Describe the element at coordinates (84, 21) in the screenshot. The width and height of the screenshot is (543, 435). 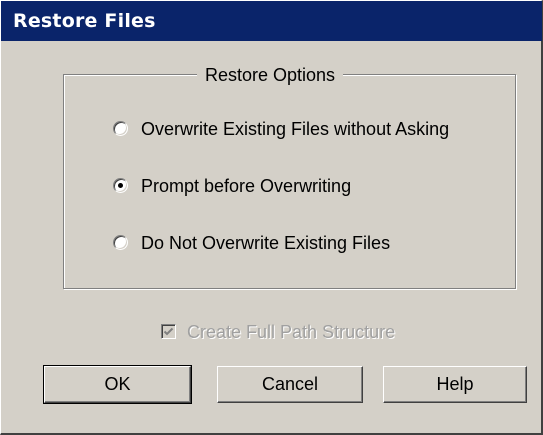
I see `window-title: Restore Files` at that location.